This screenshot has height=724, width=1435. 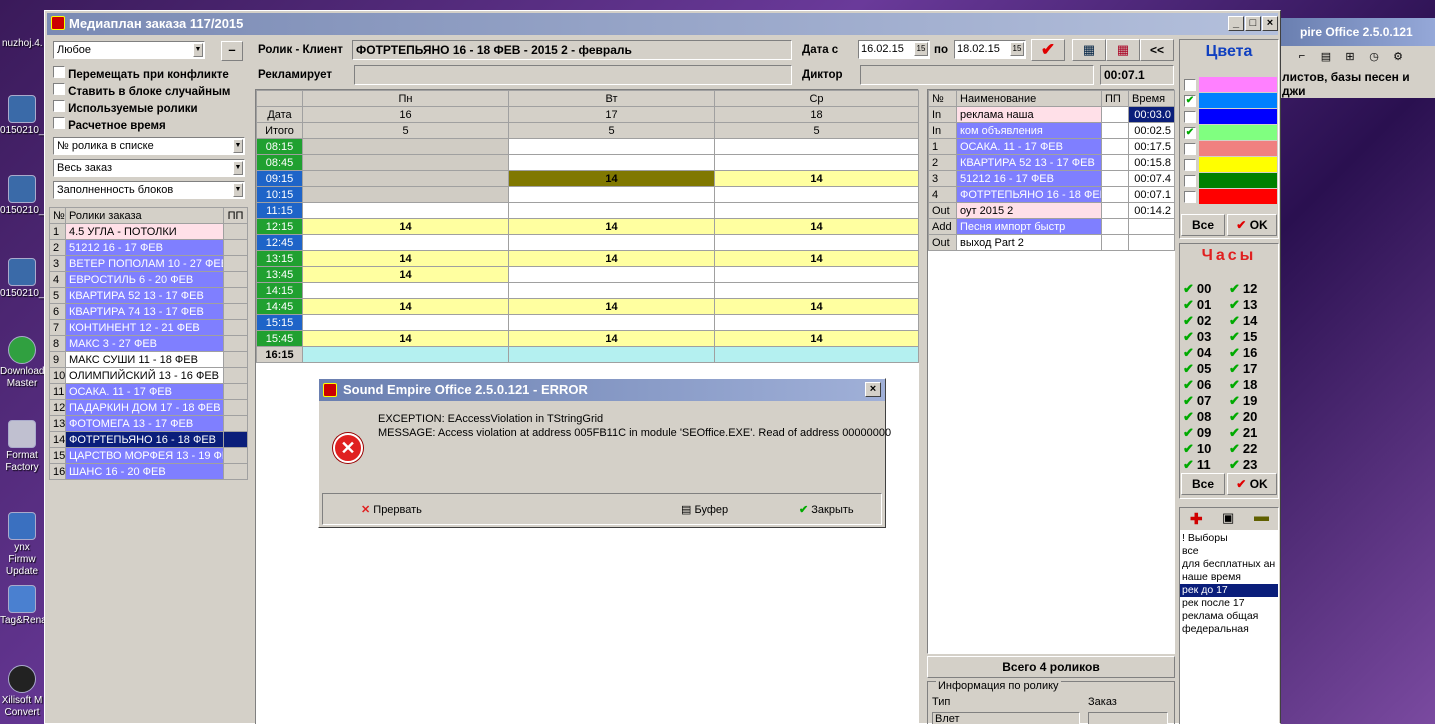 I want to click on hours-all-button: Все, so click(x=1203, y=484).